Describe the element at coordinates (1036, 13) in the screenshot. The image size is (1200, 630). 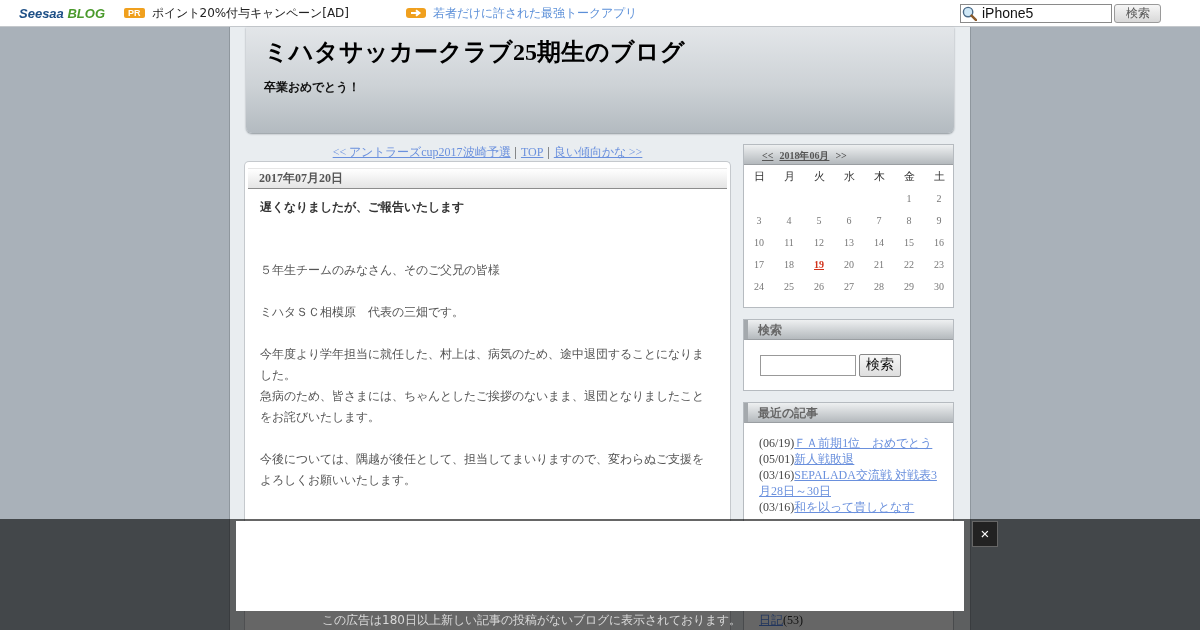
I see `search-field: iPhone5` at that location.